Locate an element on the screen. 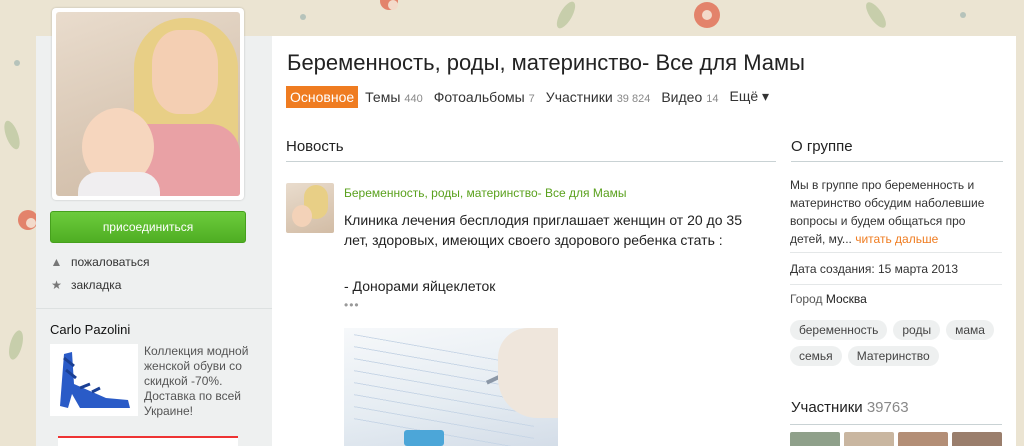  tab-video: Видео 14 is located at coordinates (689, 97).